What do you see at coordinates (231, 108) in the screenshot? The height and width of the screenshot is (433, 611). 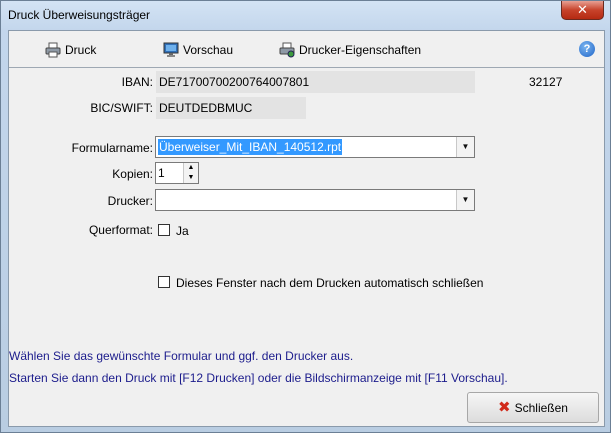 I see `bic-value: DEUTDEDBMUC` at bounding box center [231, 108].